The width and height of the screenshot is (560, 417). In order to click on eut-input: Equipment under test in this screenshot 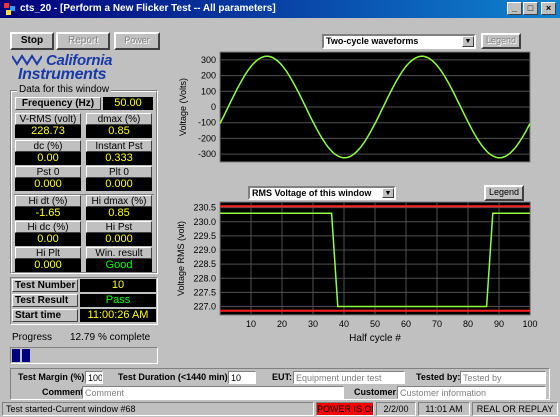, I will do `click(349, 377)`.